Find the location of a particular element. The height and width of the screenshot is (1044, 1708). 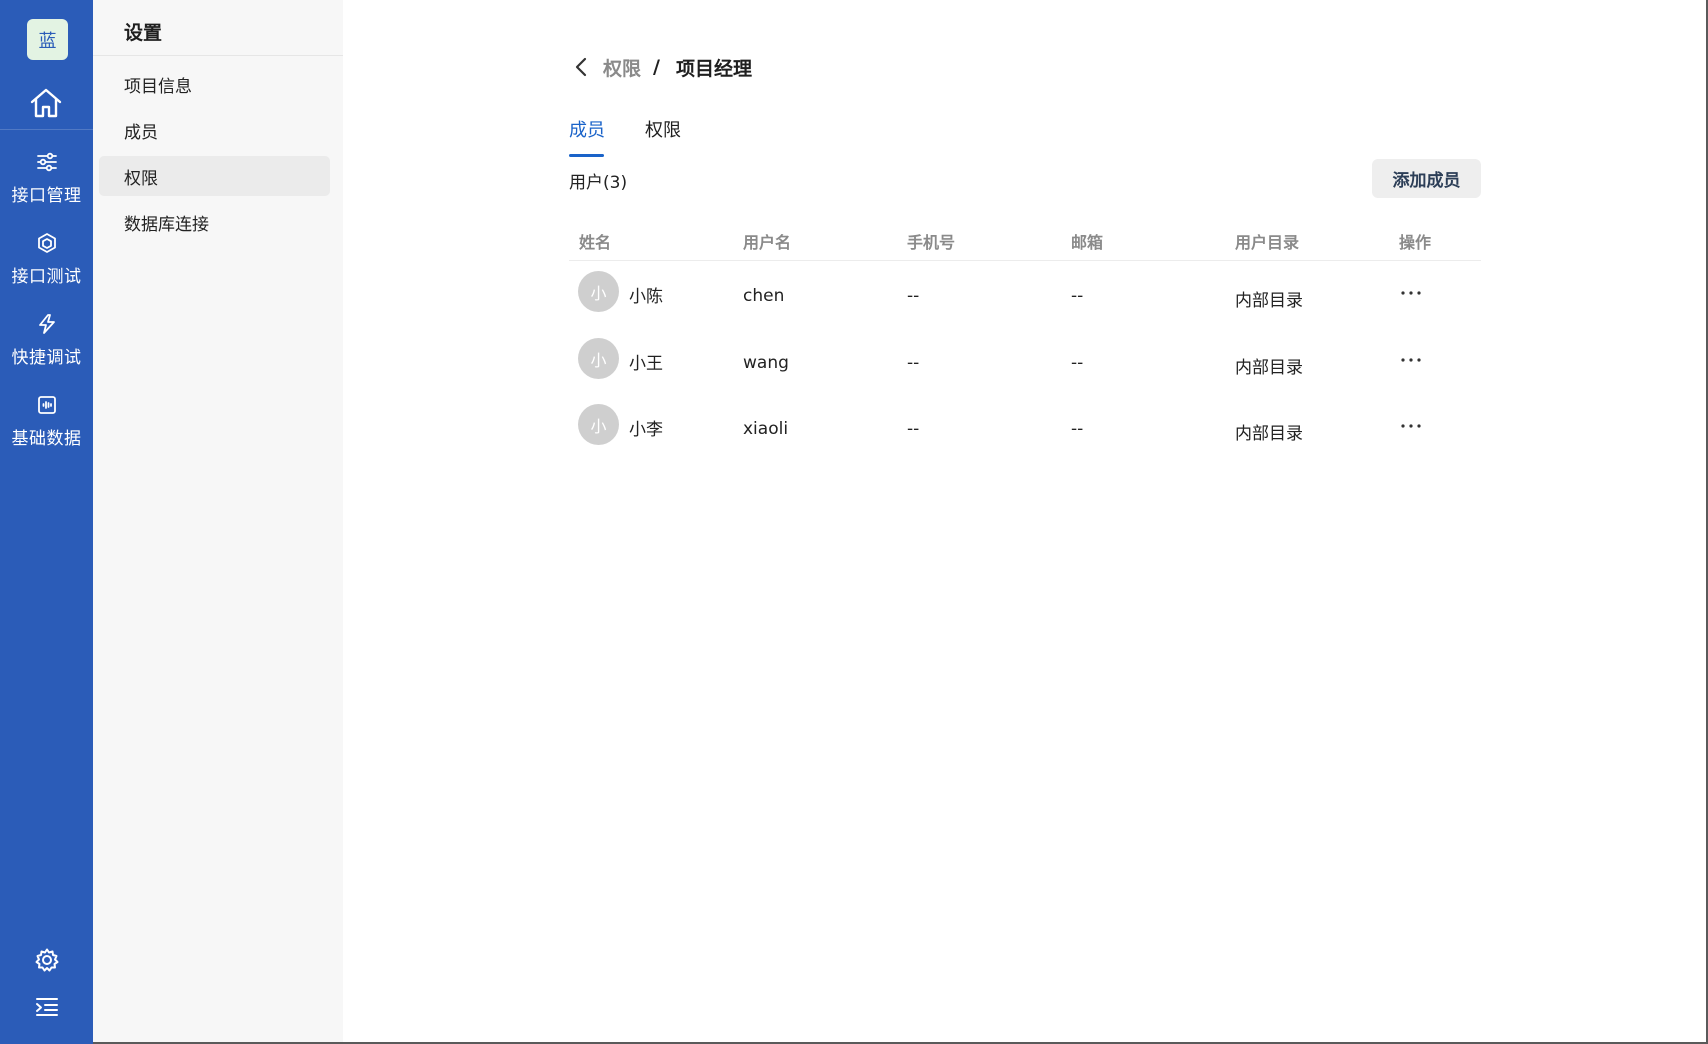

tab-permissions: 权限 is located at coordinates (663, 129).